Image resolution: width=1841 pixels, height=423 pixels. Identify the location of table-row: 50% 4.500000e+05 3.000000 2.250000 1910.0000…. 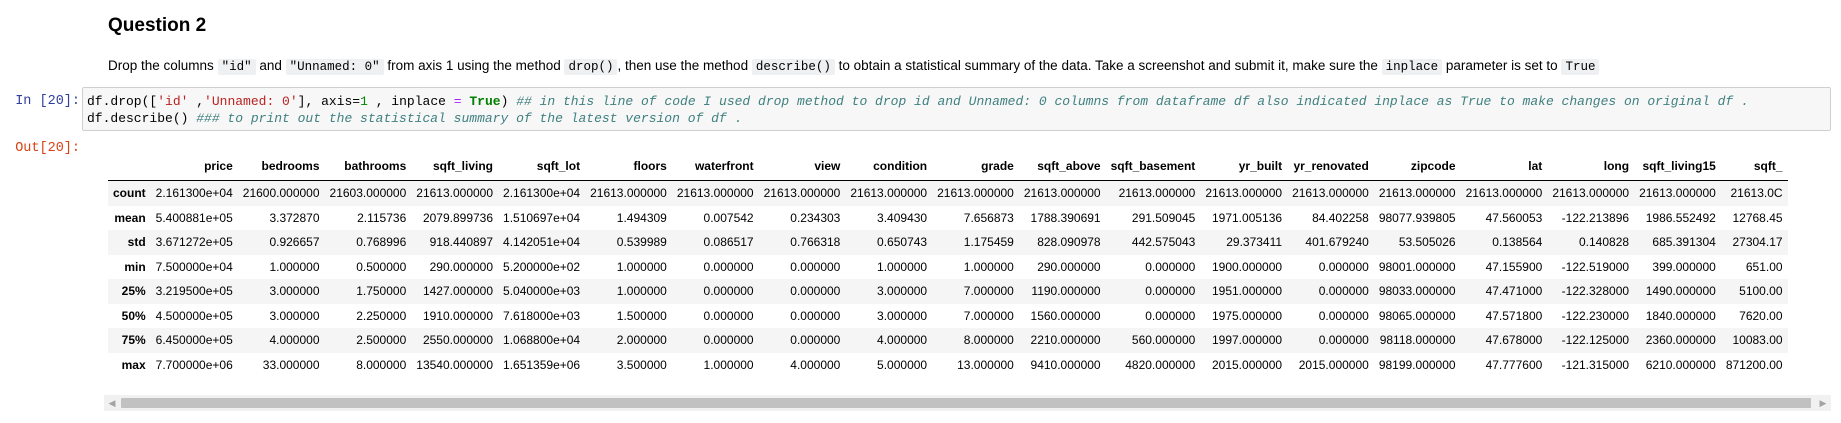
(948, 316).